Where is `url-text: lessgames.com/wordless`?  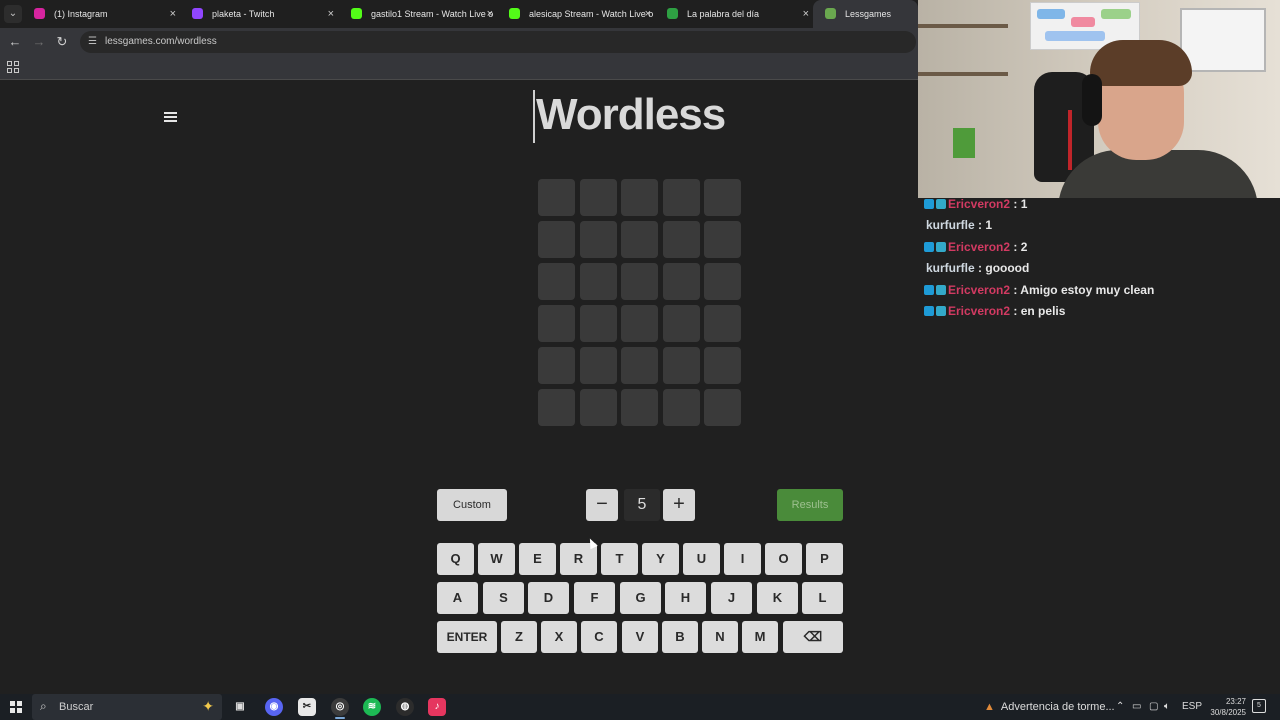
url-text: lessgames.com/wordless is located at coordinates (161, 42).